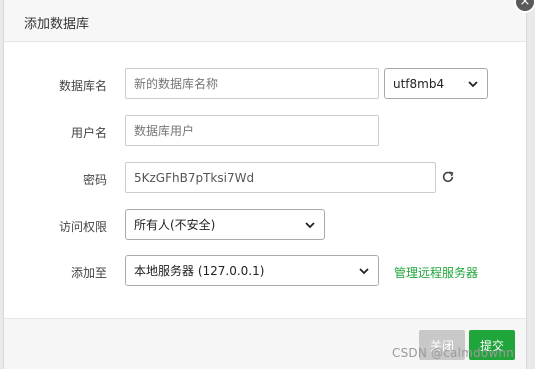  I want to click on server-value: 本地服务器 (127.0.0.1), so click(199, 271).